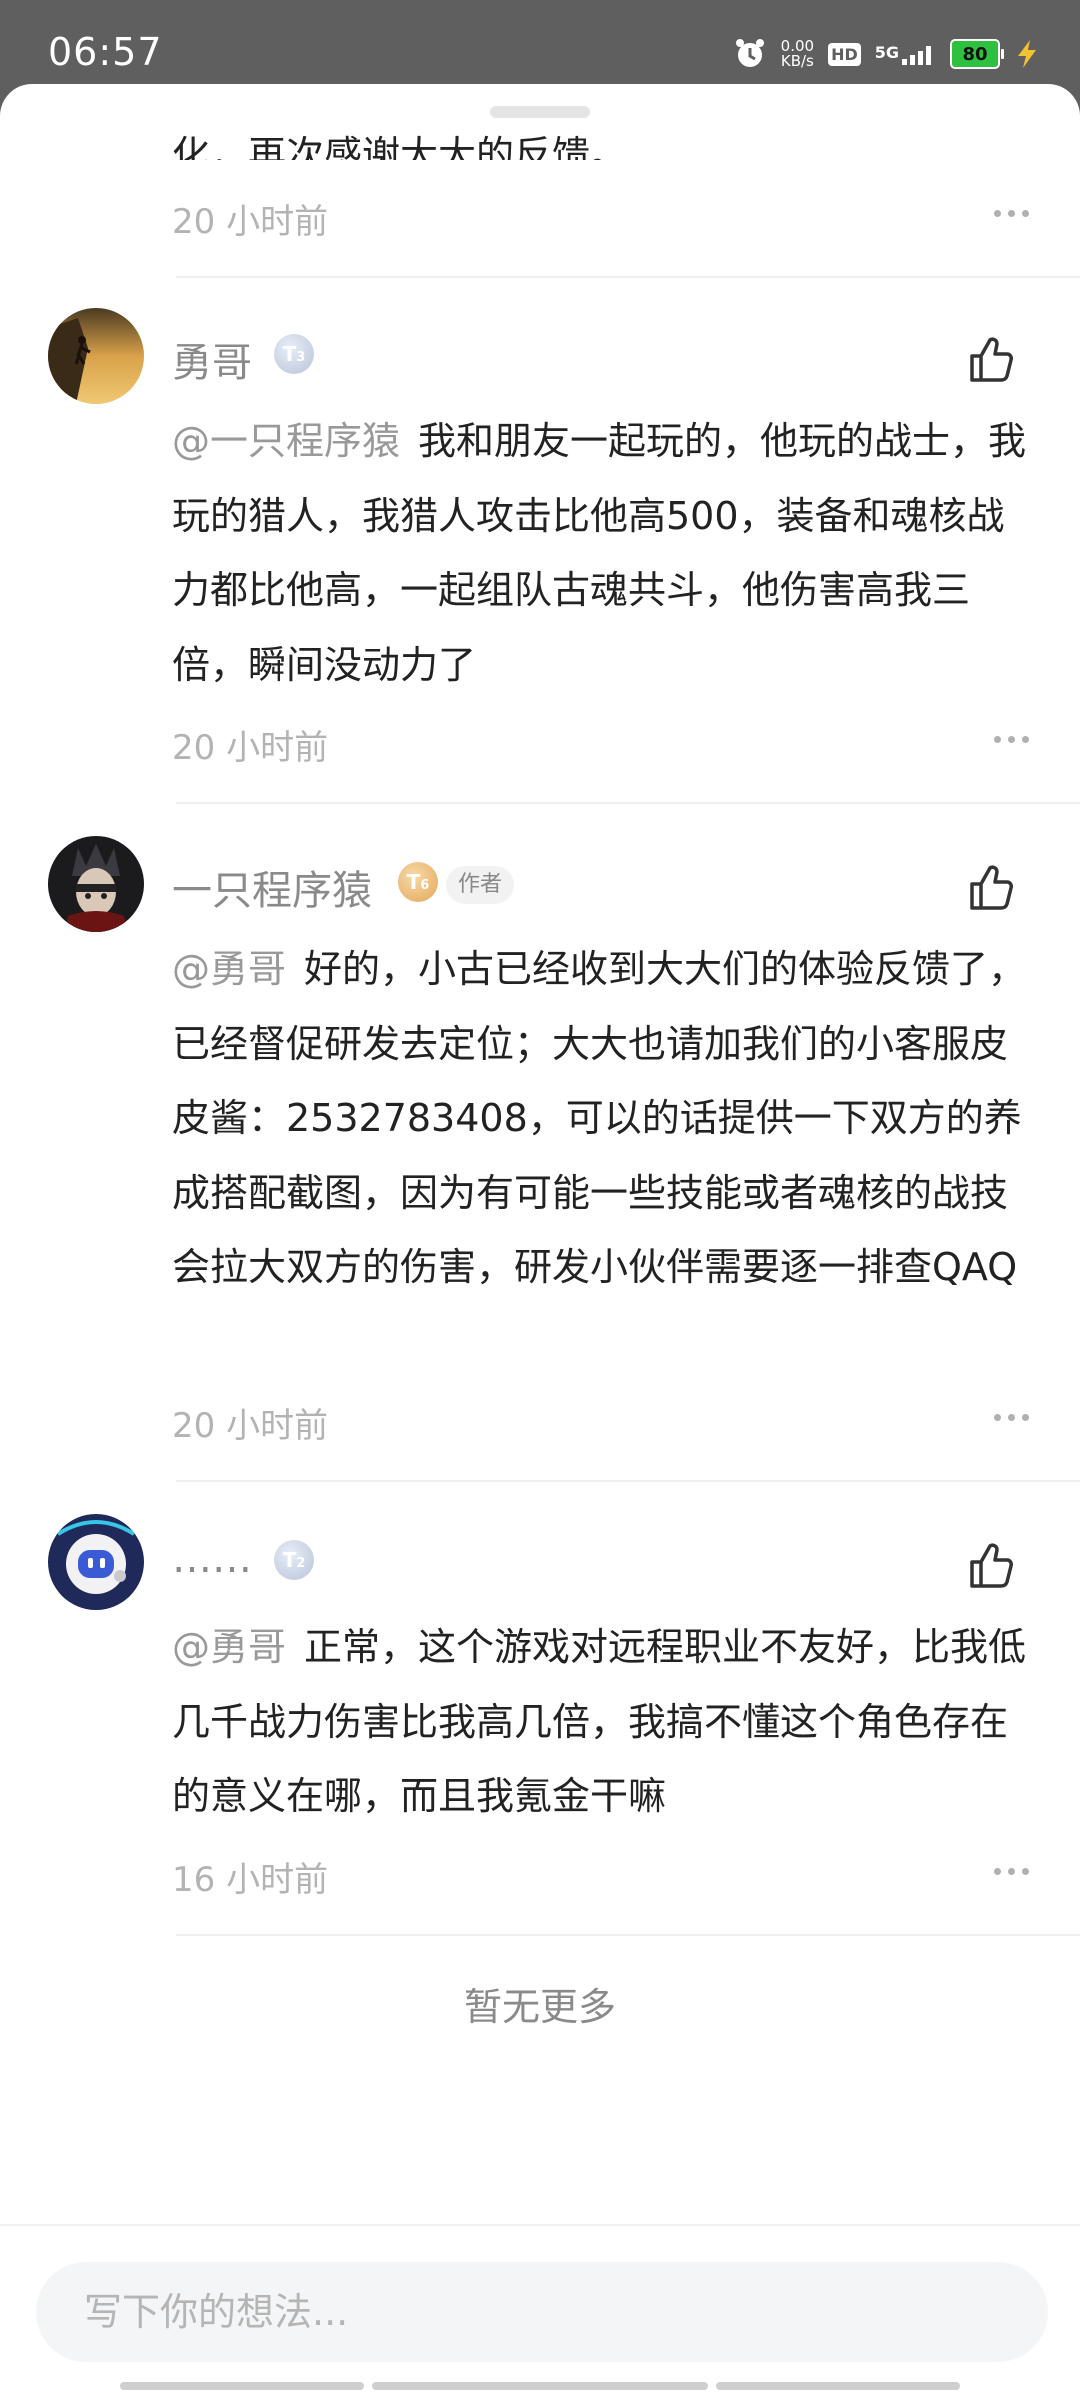 This screenshot has width=1080, height=2402. Describe the element at coordinates (480, 885) in the screenshot. I see `author-tag: 作者` at that location.